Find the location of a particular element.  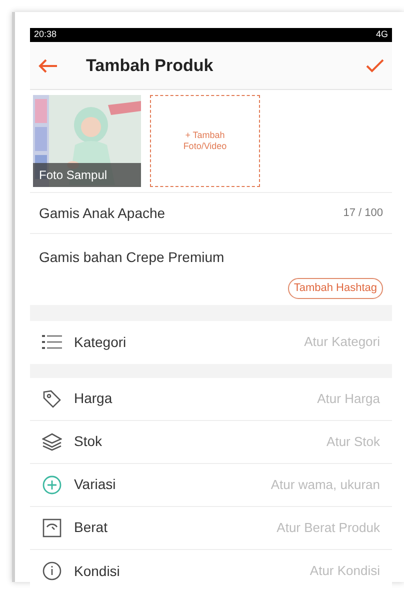

row-label: Harga is located at coordinates (94, 398).